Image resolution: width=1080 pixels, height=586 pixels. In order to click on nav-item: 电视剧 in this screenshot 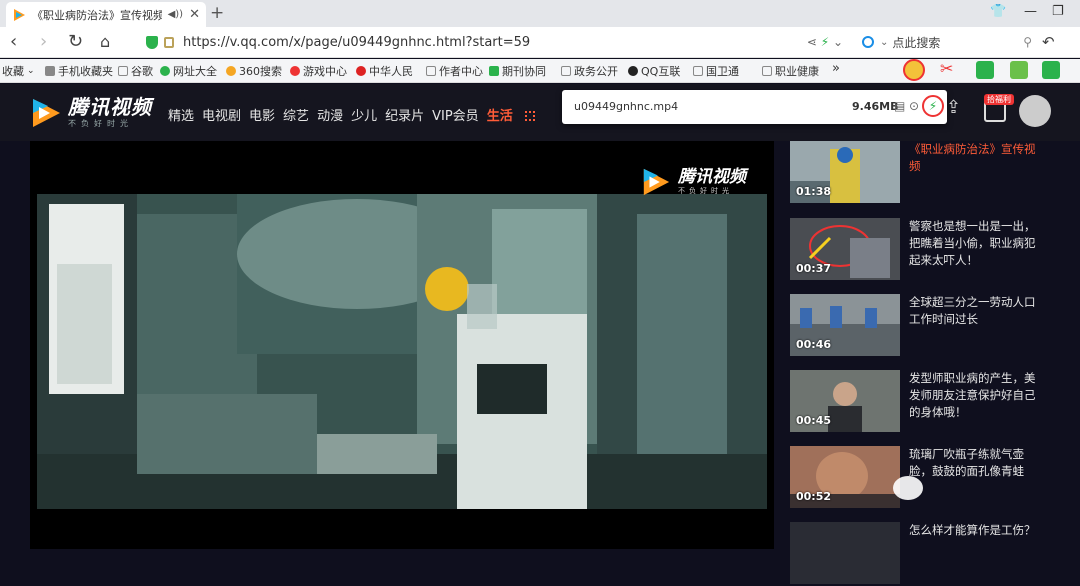, I will do `click(221, 114)`.